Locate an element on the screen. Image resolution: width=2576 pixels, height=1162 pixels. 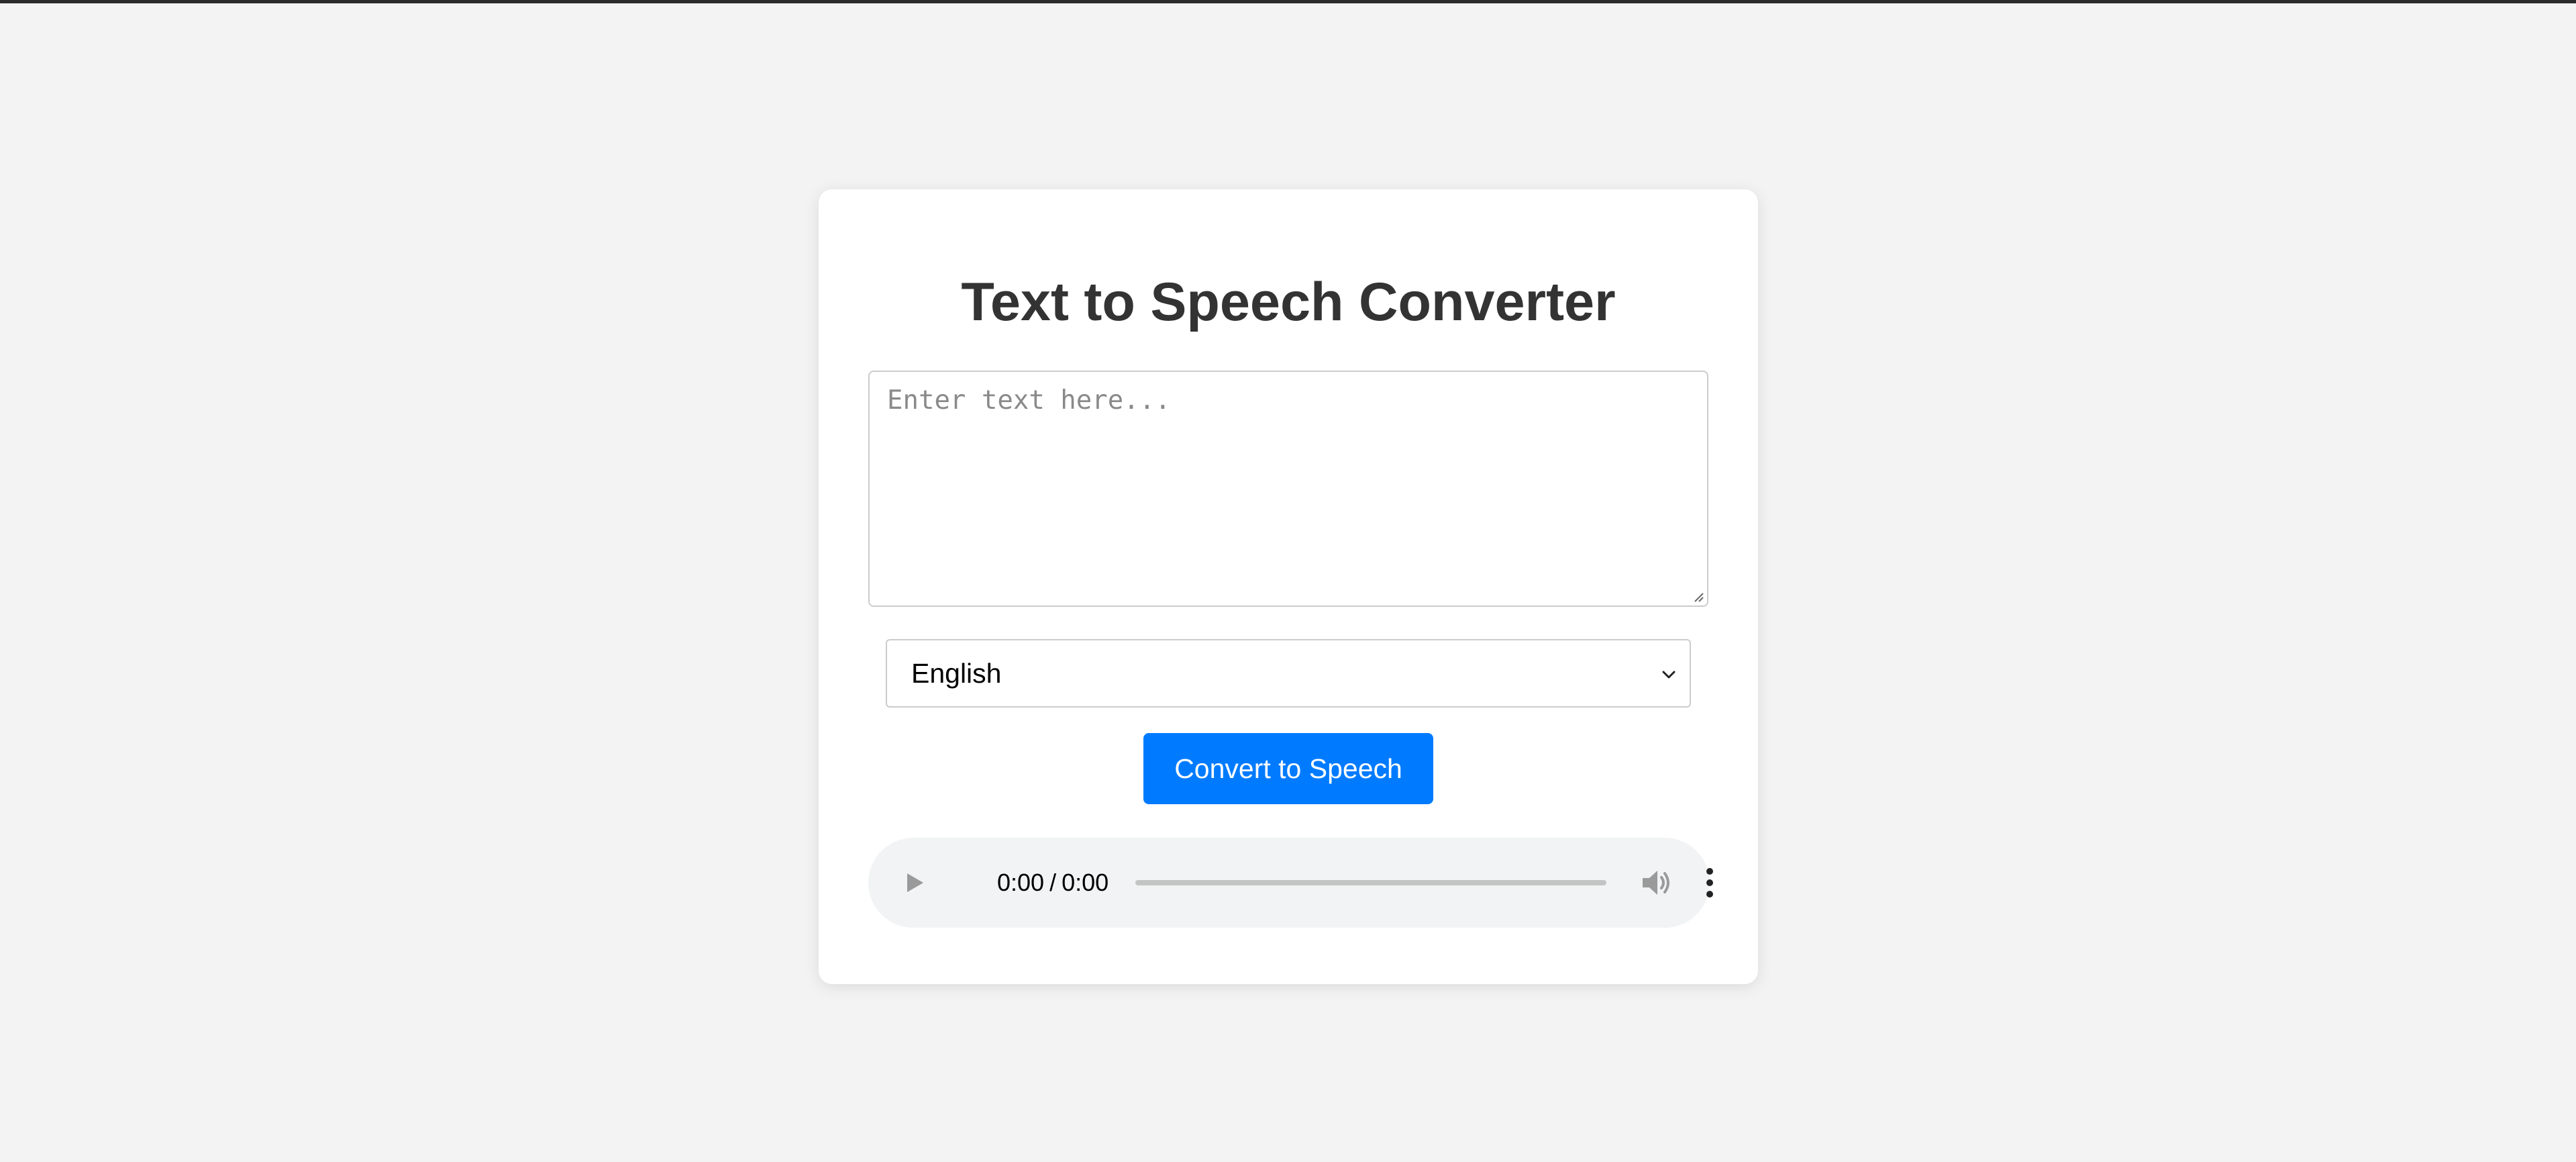
language-select-value: English is located at coordinates (956, 673).